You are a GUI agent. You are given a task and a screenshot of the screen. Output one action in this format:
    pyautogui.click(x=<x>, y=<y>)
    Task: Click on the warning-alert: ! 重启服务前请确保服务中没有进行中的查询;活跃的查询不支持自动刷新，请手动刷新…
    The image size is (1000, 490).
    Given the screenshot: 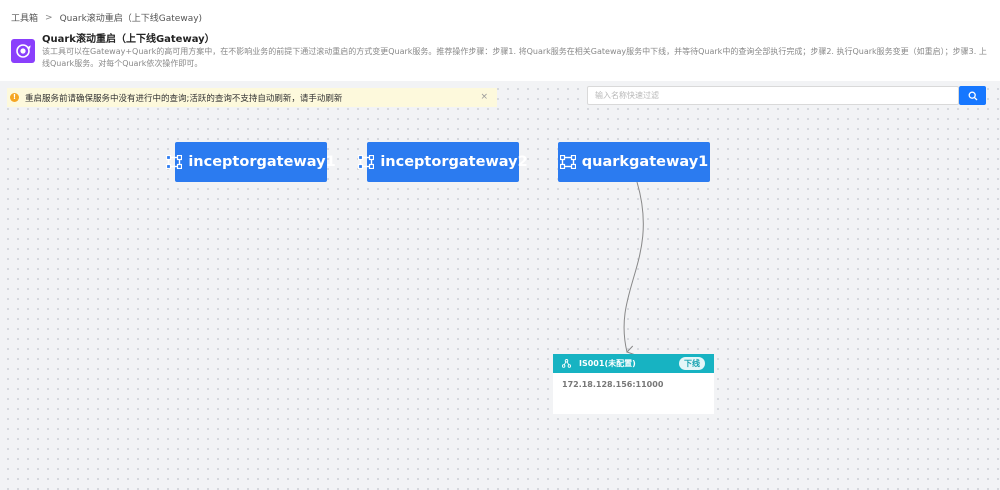 What is the action you would take?
    pyautogui.click(x=252, y=97)
    